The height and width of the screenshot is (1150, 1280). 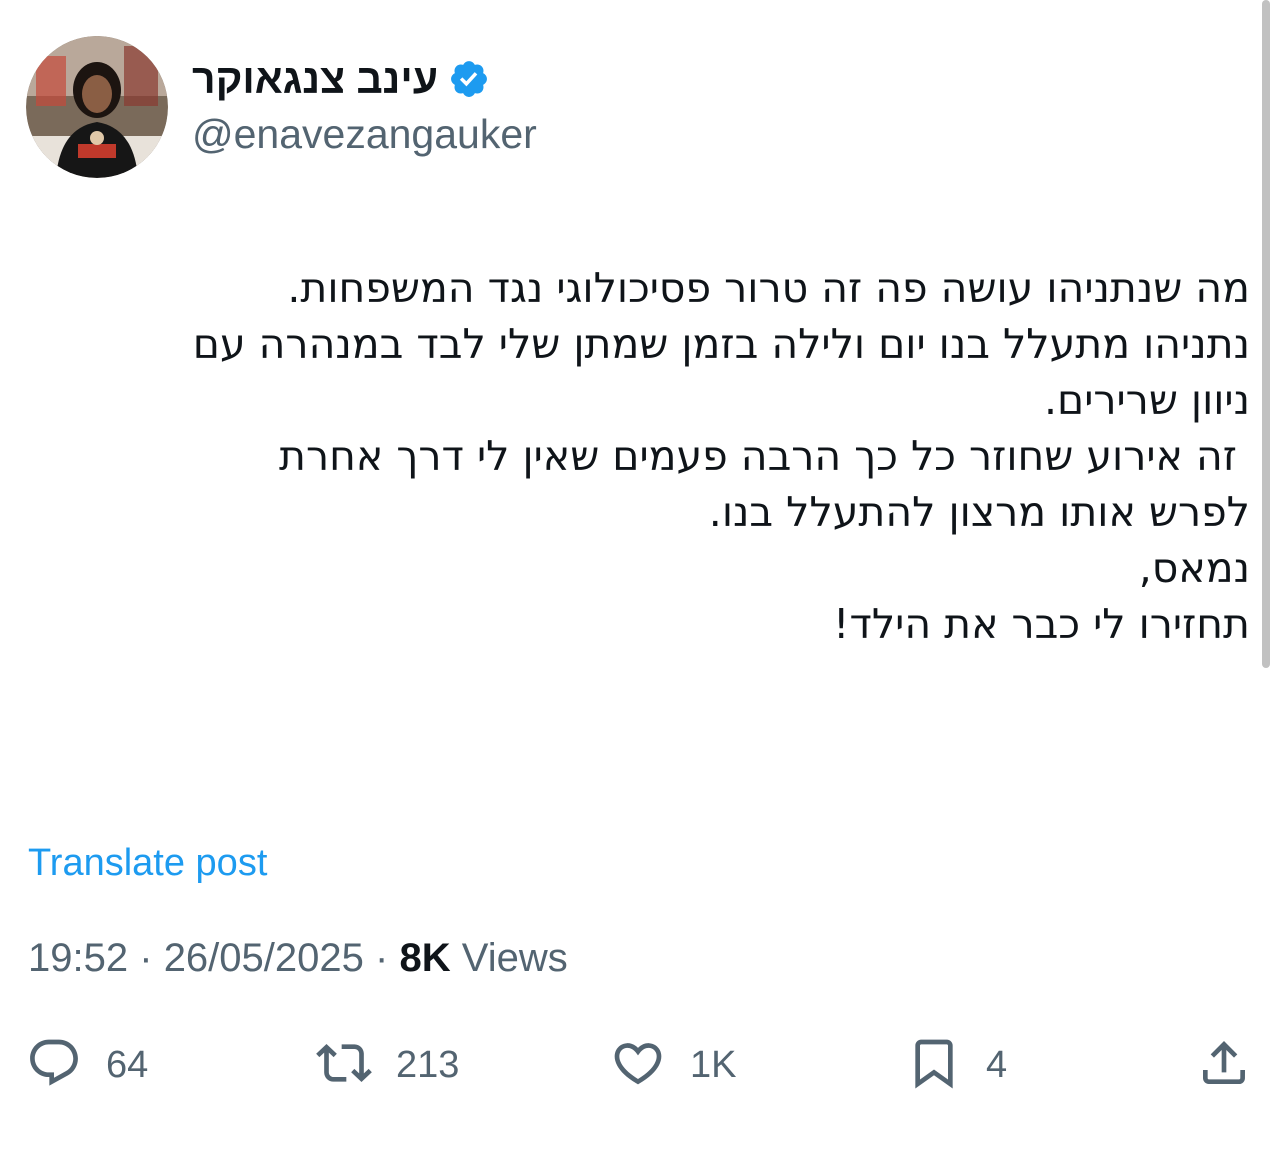 What do you see at coordinates (87, 1065) in the screenshot?
I see `reply-button: 64` at bounding box center [87, 1065].